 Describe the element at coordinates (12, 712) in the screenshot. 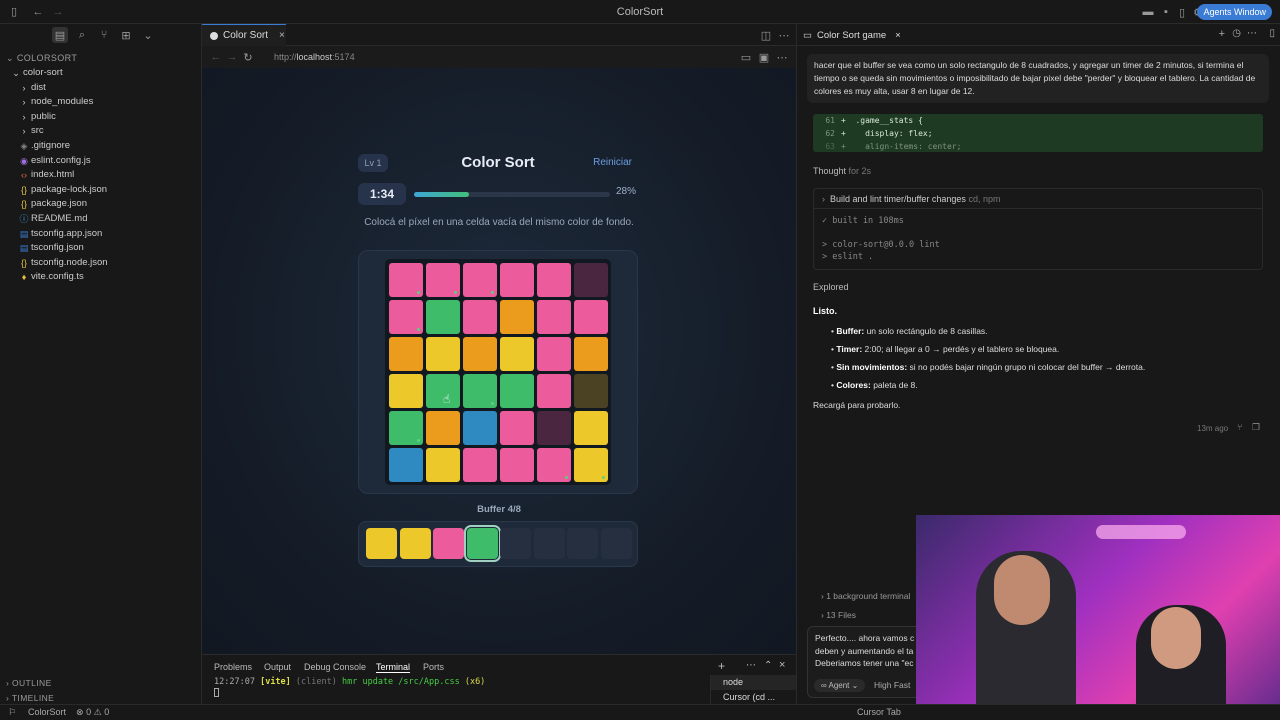

I see `remote-icon: ⚐` at that location.